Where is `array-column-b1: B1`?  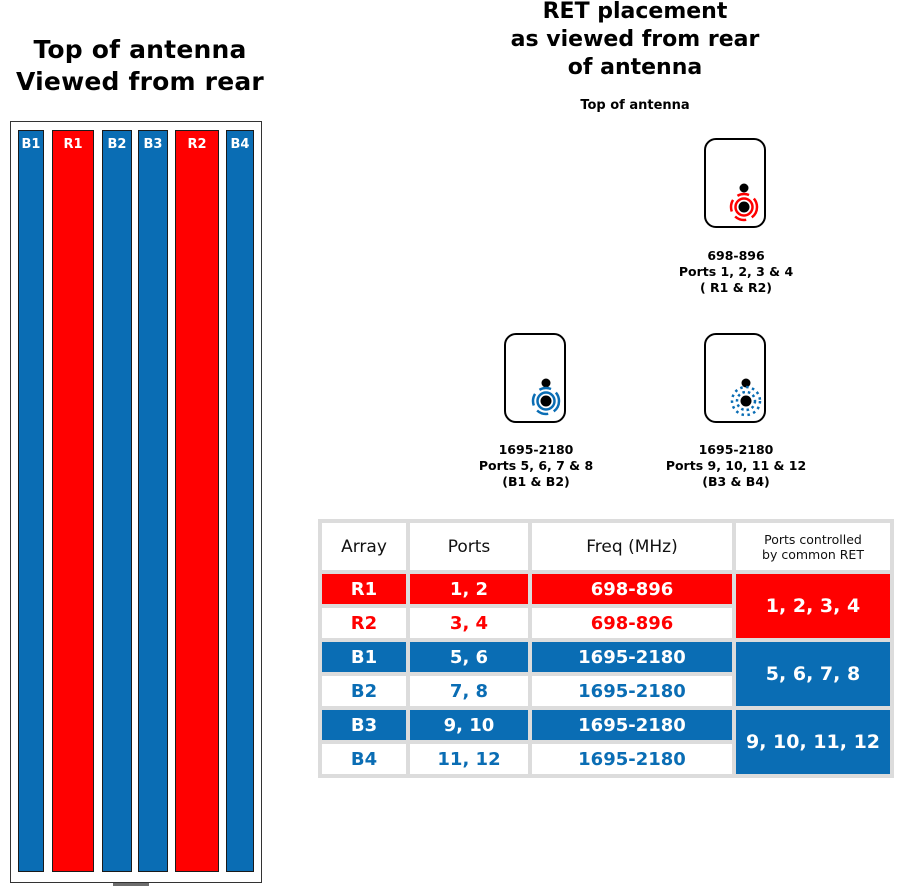
array-column-b1: B1 is located at coordinates (31, 501).